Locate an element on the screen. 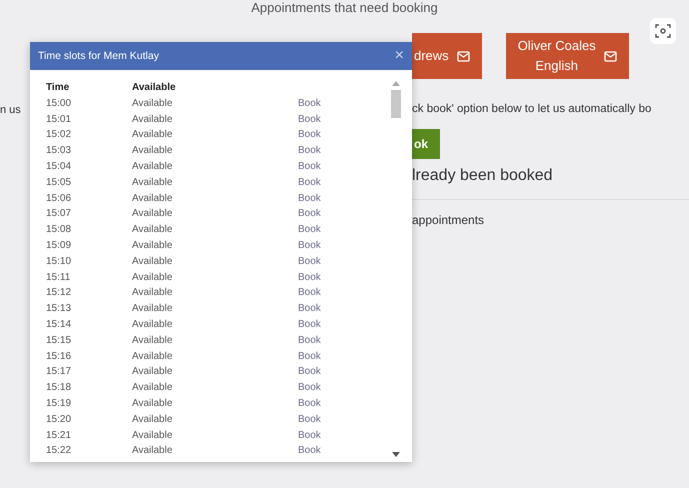 The width and height of the screenshot is (689, 488). time-cell-text: 15:14 is located at coordinates (59, 325).